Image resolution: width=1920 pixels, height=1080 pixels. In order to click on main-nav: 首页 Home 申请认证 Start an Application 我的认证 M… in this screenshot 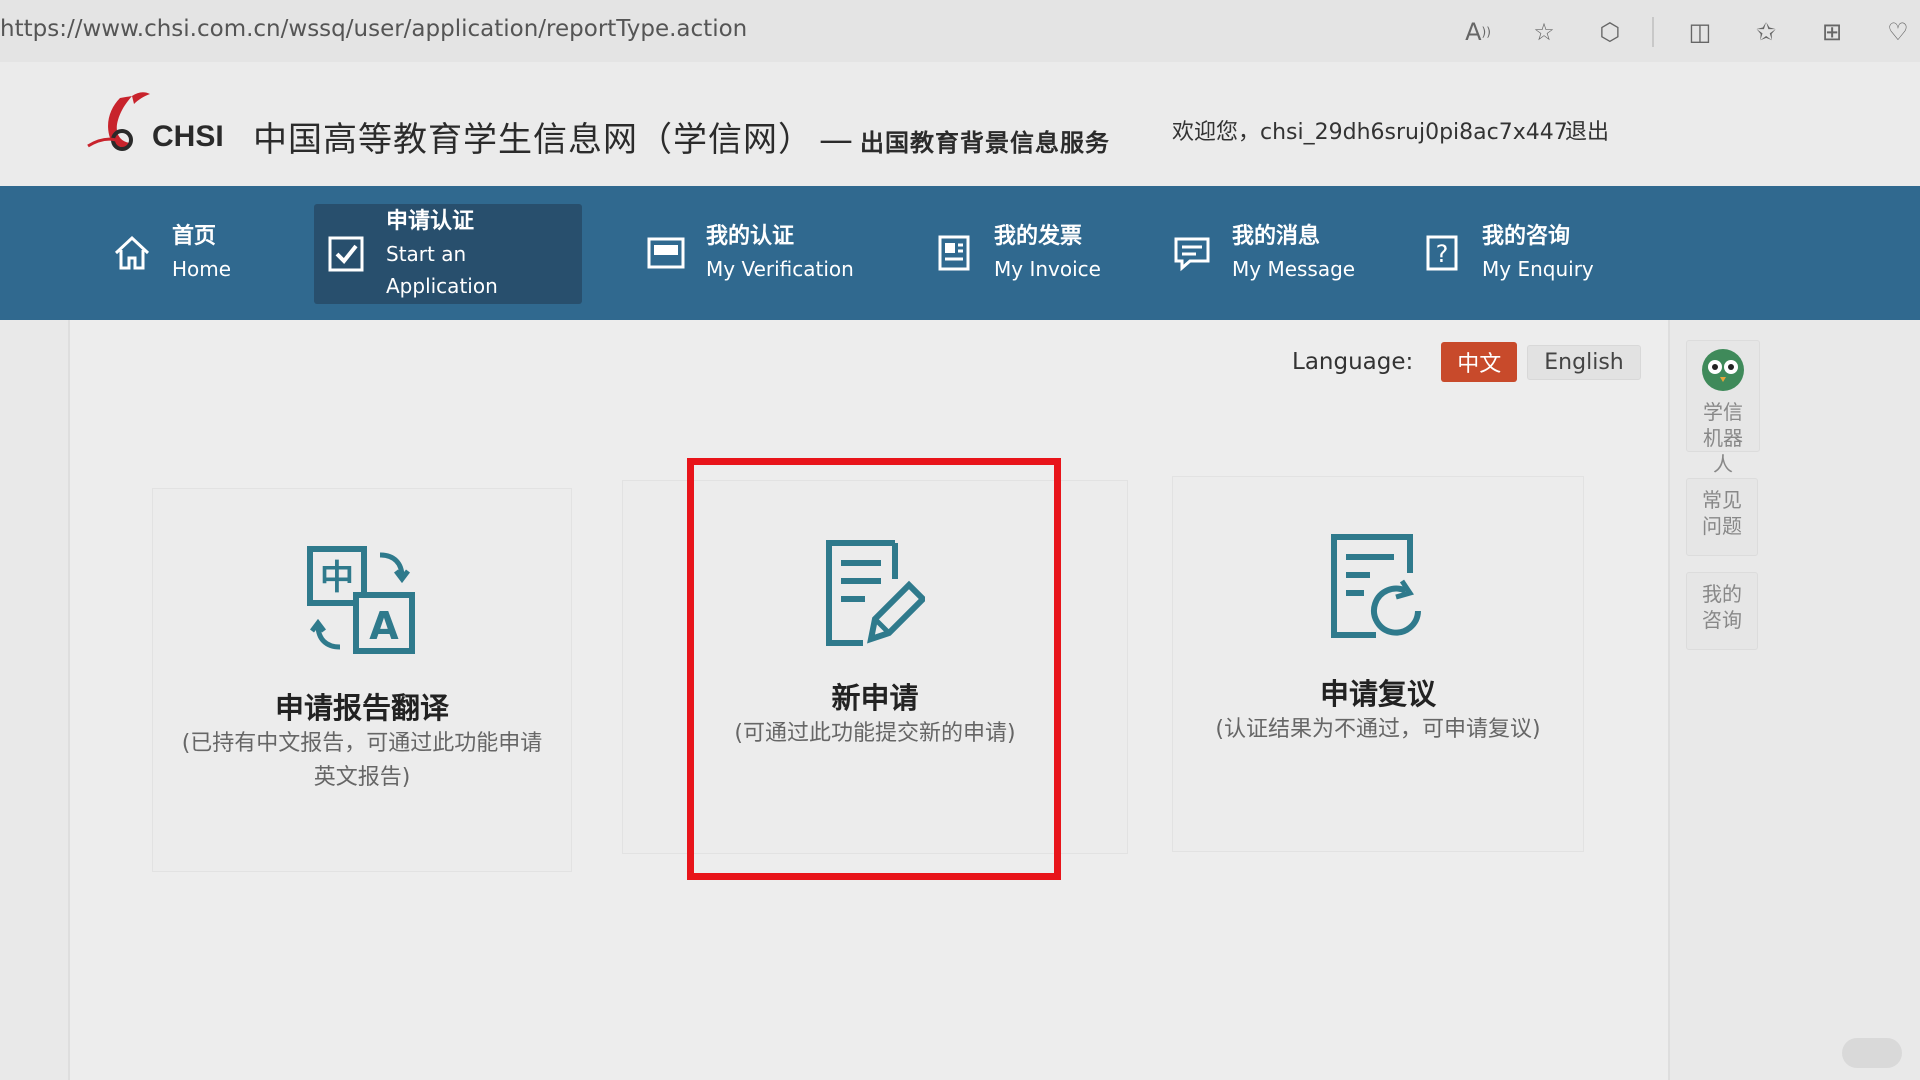, I will do `click(960, 253)`.